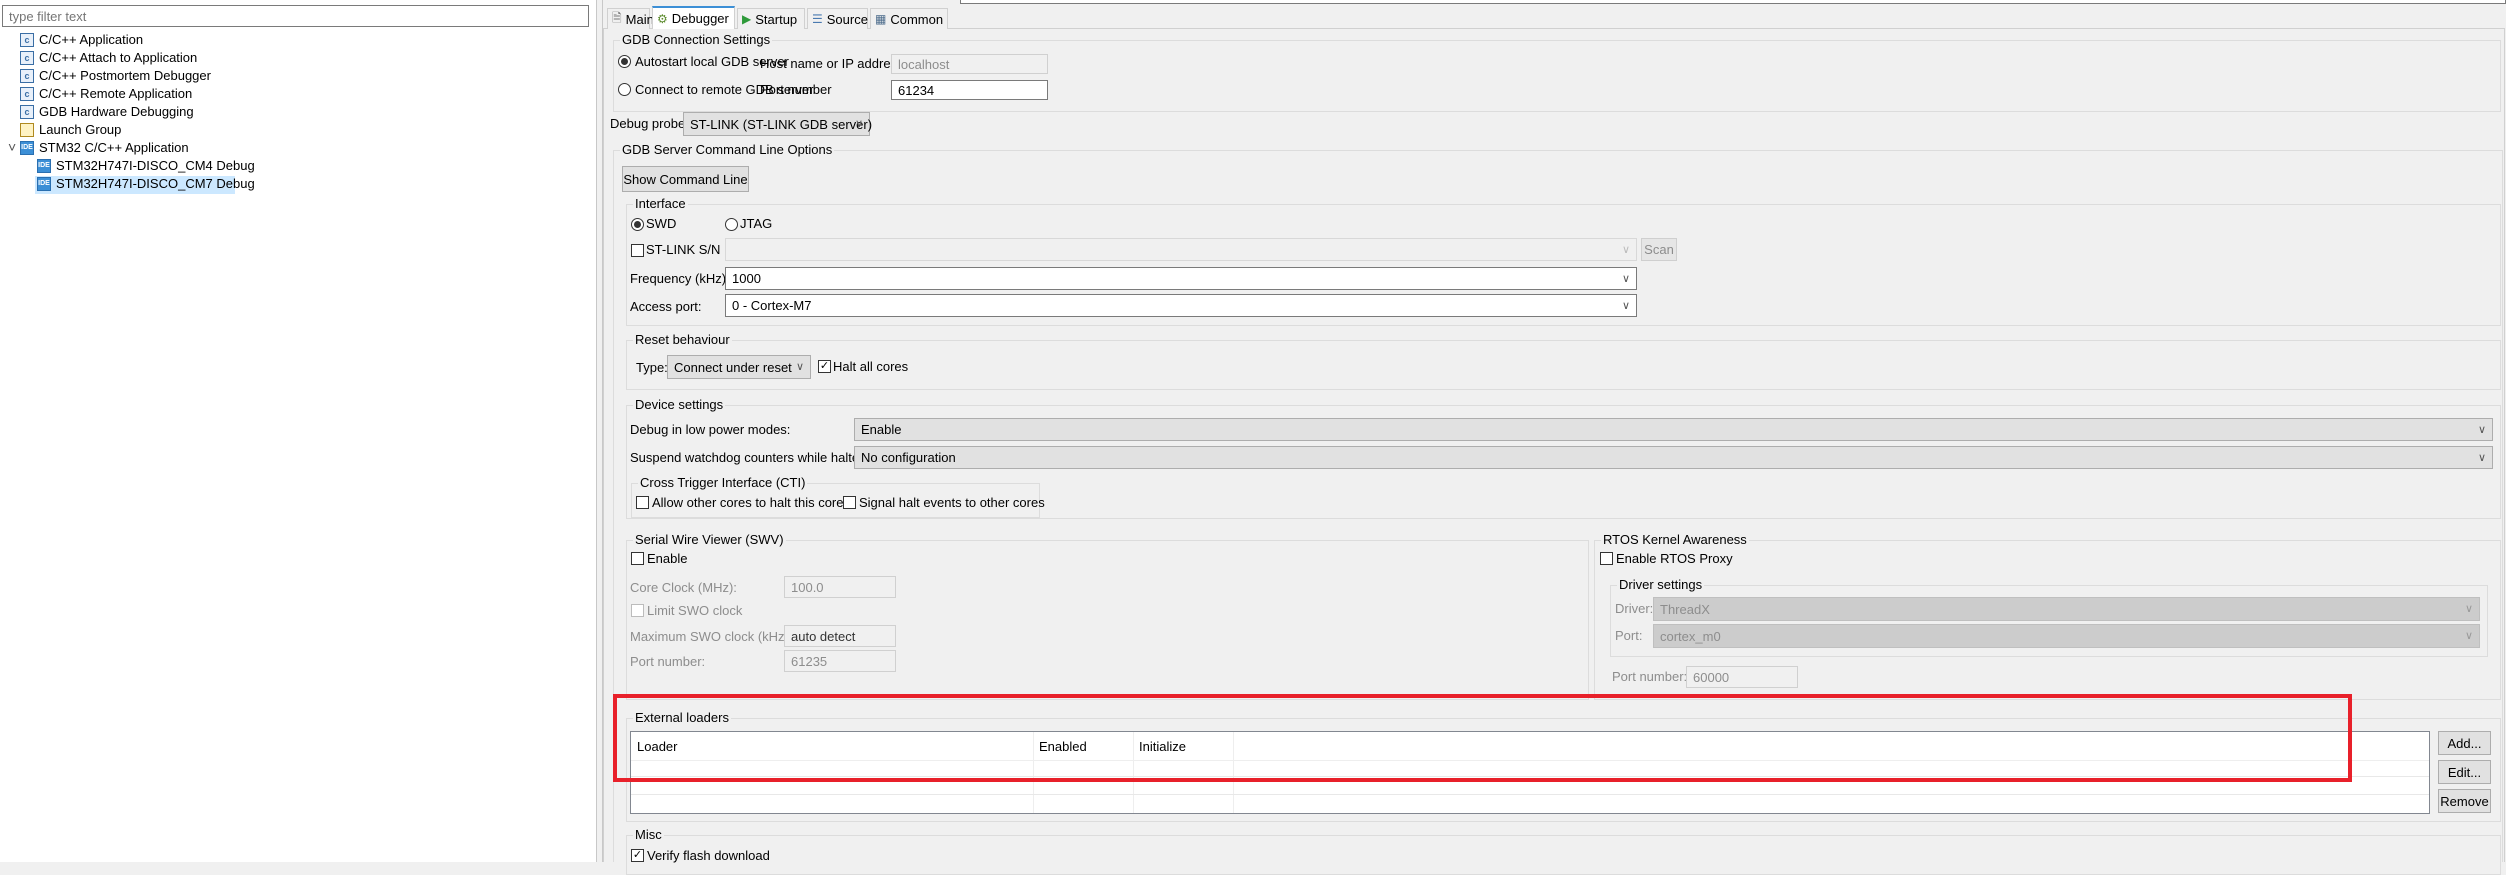 This screenshot has height=875, width=2506. Describe the element at coordinates (642, 502) in the screenshot. I see `cti-allow-checkbox` at that location.